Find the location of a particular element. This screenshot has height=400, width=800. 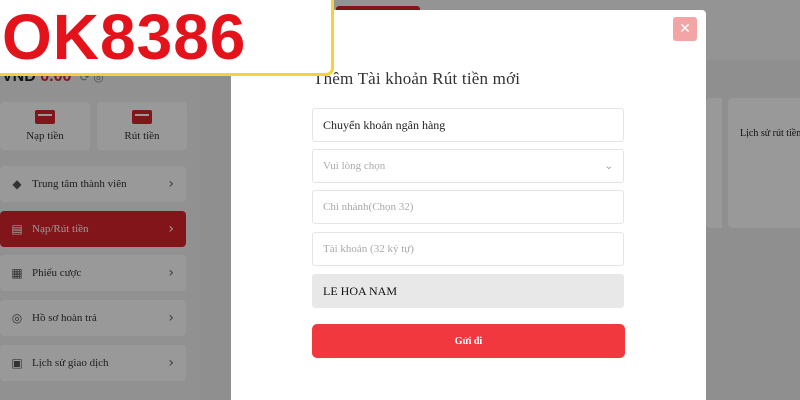

modal-title: Thêm Tài khoản Rút tiền mới is located at coordinates (417, 78).